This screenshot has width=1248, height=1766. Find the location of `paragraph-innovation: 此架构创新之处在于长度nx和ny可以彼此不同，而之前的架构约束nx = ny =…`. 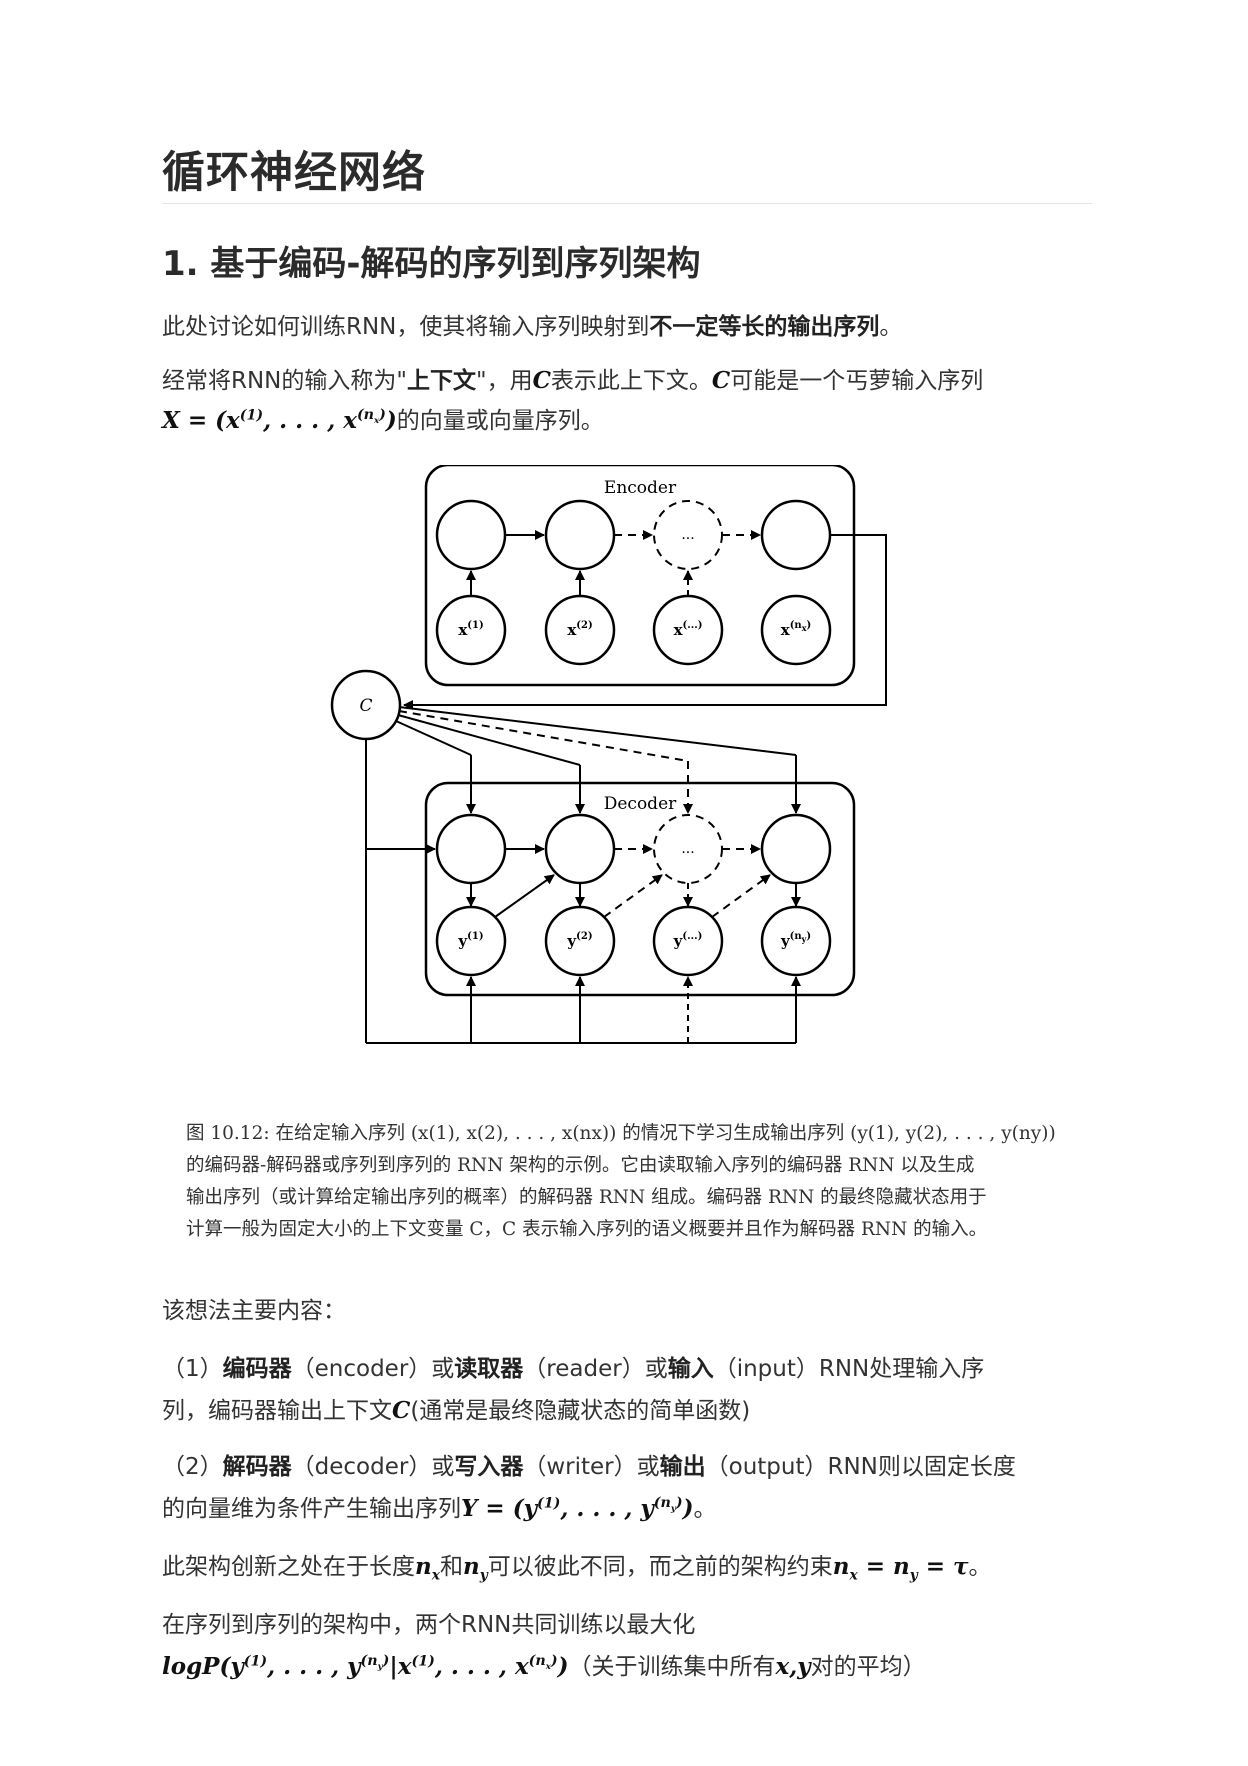

paragraph-innovation: 此架构创新之处在于长度nx和ny可以彼此不同，而之前的架构约束nx = ny =… is located at coordinates (577, 1567).